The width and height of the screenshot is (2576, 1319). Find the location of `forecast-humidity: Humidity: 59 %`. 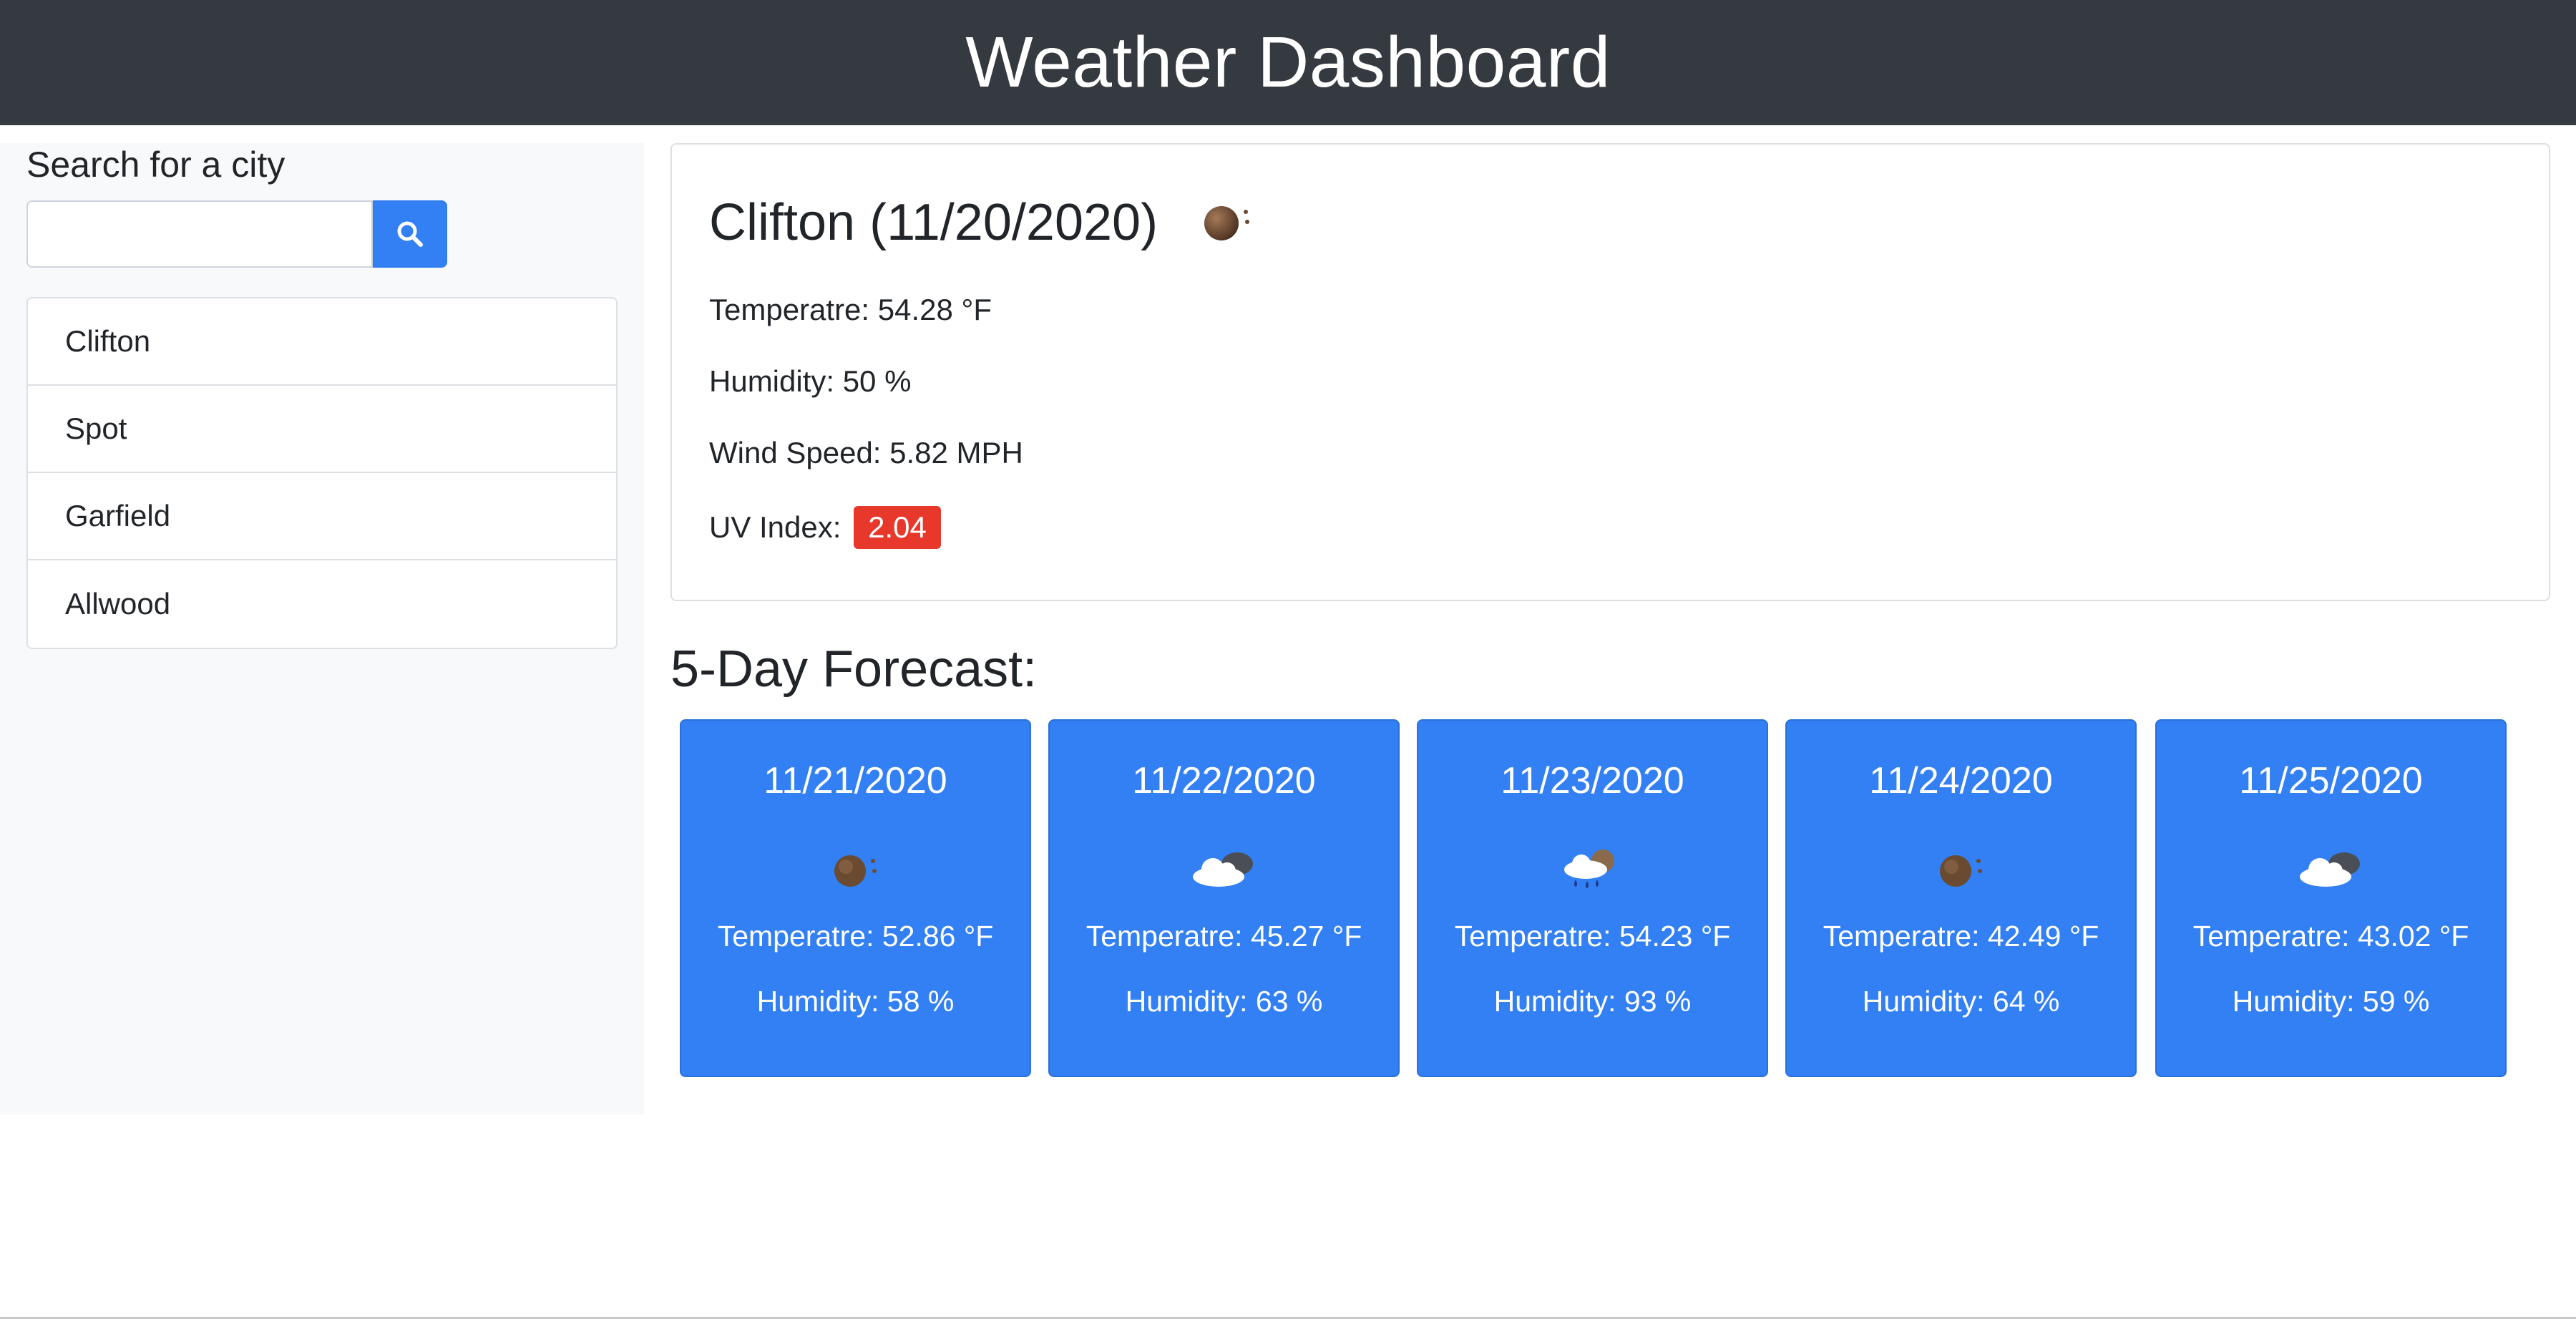

forecast-humidity: Humidity: 59 % is located at coordinates (2331, 1002).